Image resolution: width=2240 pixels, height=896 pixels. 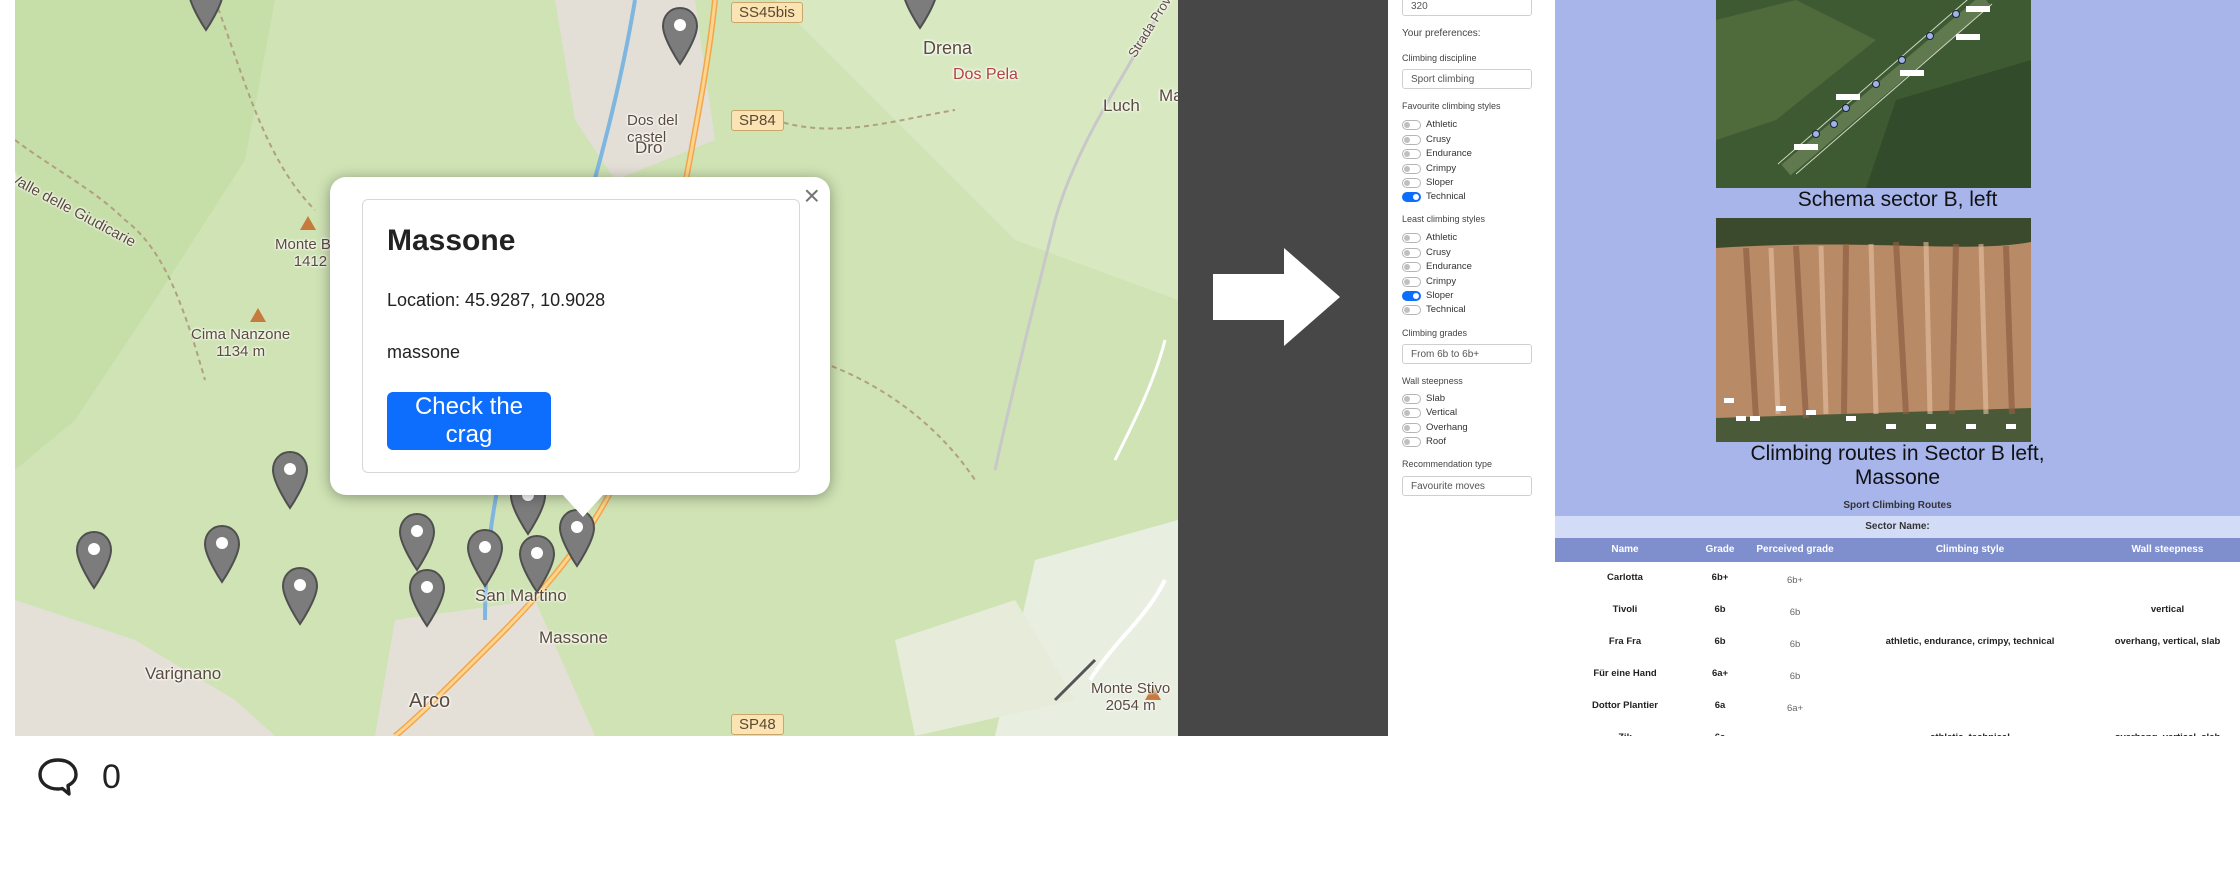 I want to click on cell-grade: 6a, so click(x=1720, y=729).